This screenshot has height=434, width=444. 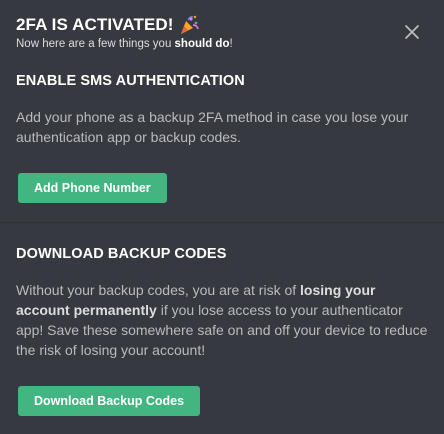 What do you see at coordinates (95, 24) in the screenshot?
I see `modal-title: 2FA IS ACTIVATED!` at bounding box center [95, 24].